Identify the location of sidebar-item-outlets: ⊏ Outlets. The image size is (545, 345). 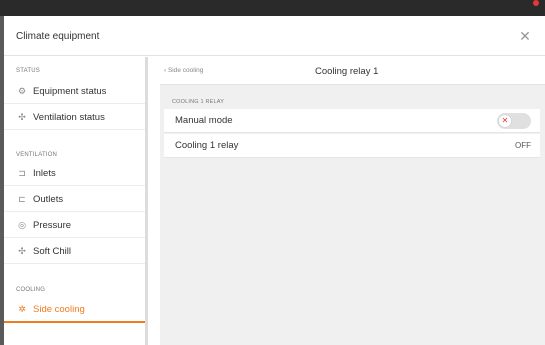
(75, 199).